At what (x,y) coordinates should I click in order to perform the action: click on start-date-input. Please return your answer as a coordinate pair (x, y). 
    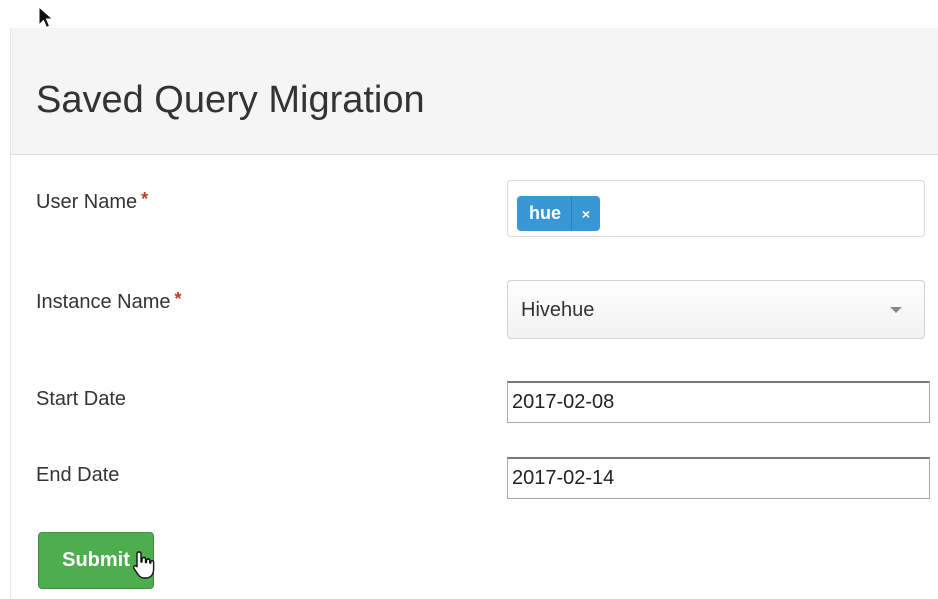
    Looking at the image, I should click on (718, 402).